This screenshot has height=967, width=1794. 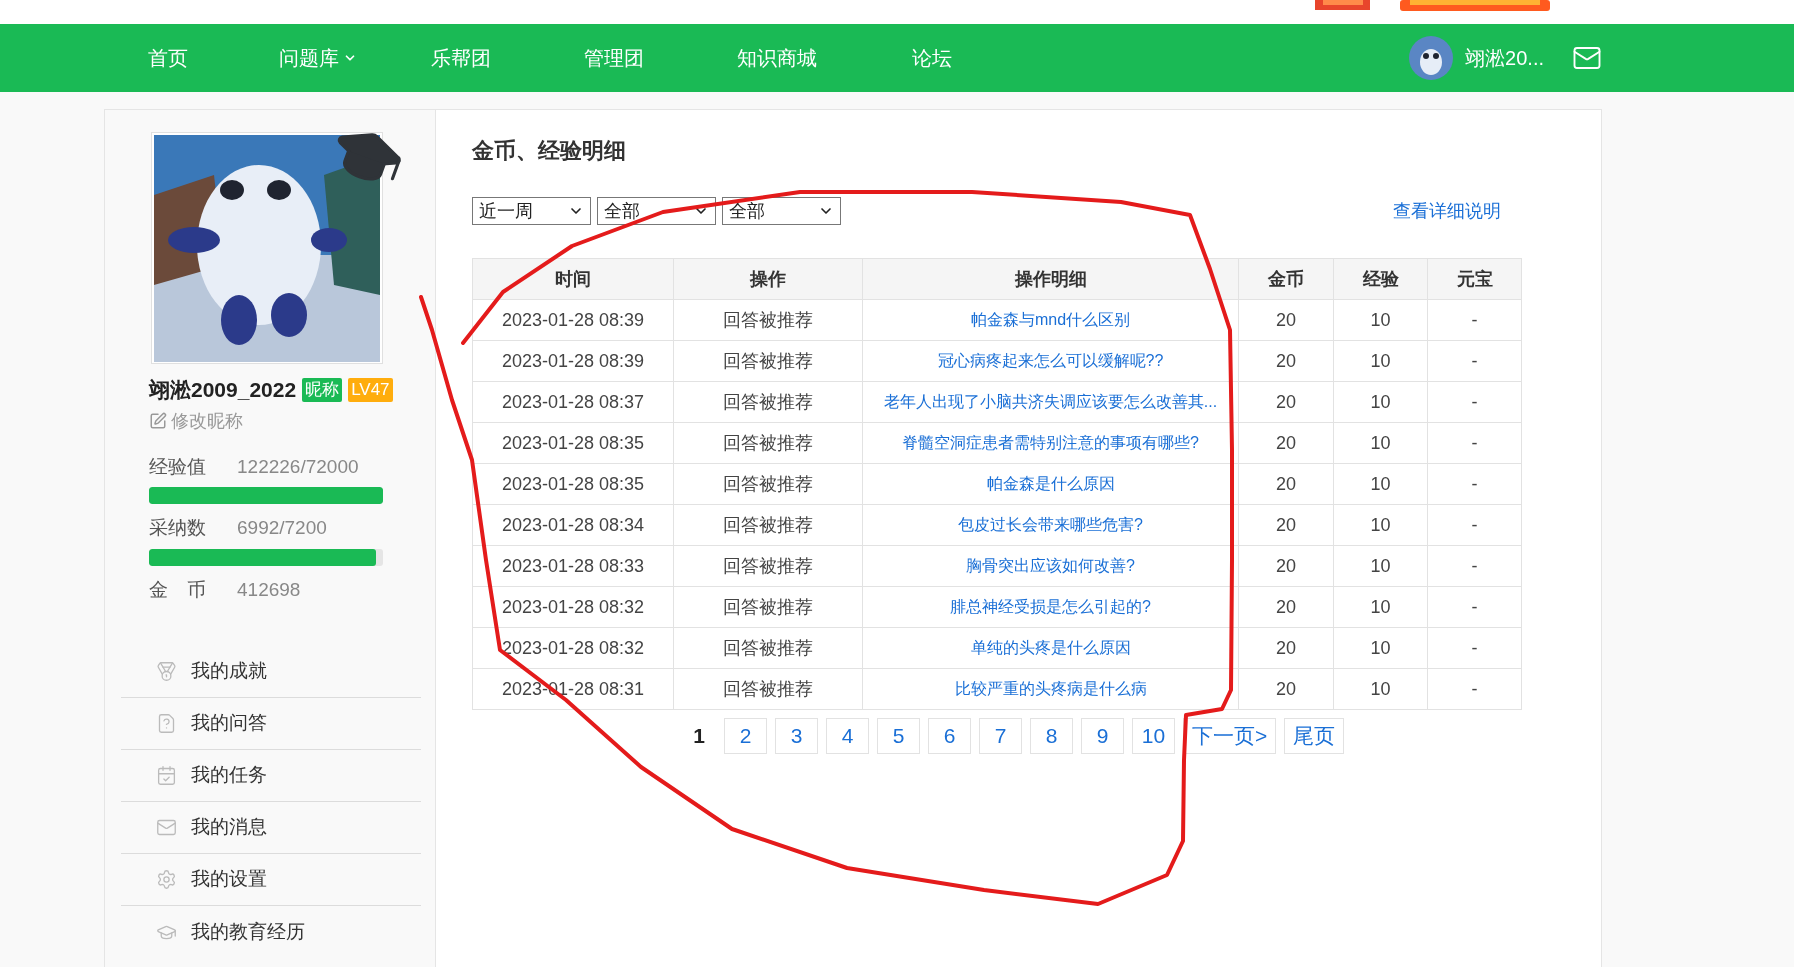 I want to click on page-link: 5, so click(x=898, y=736).